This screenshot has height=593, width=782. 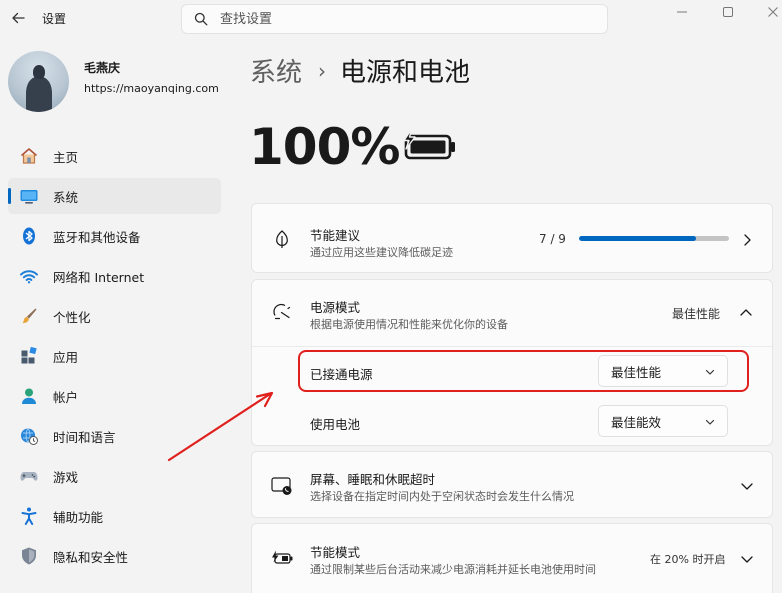 What do you see at coordinates (66, 477) in the screenshot?
I see `sidebar-item-label: 游戏` at bounding box center [66, 477].